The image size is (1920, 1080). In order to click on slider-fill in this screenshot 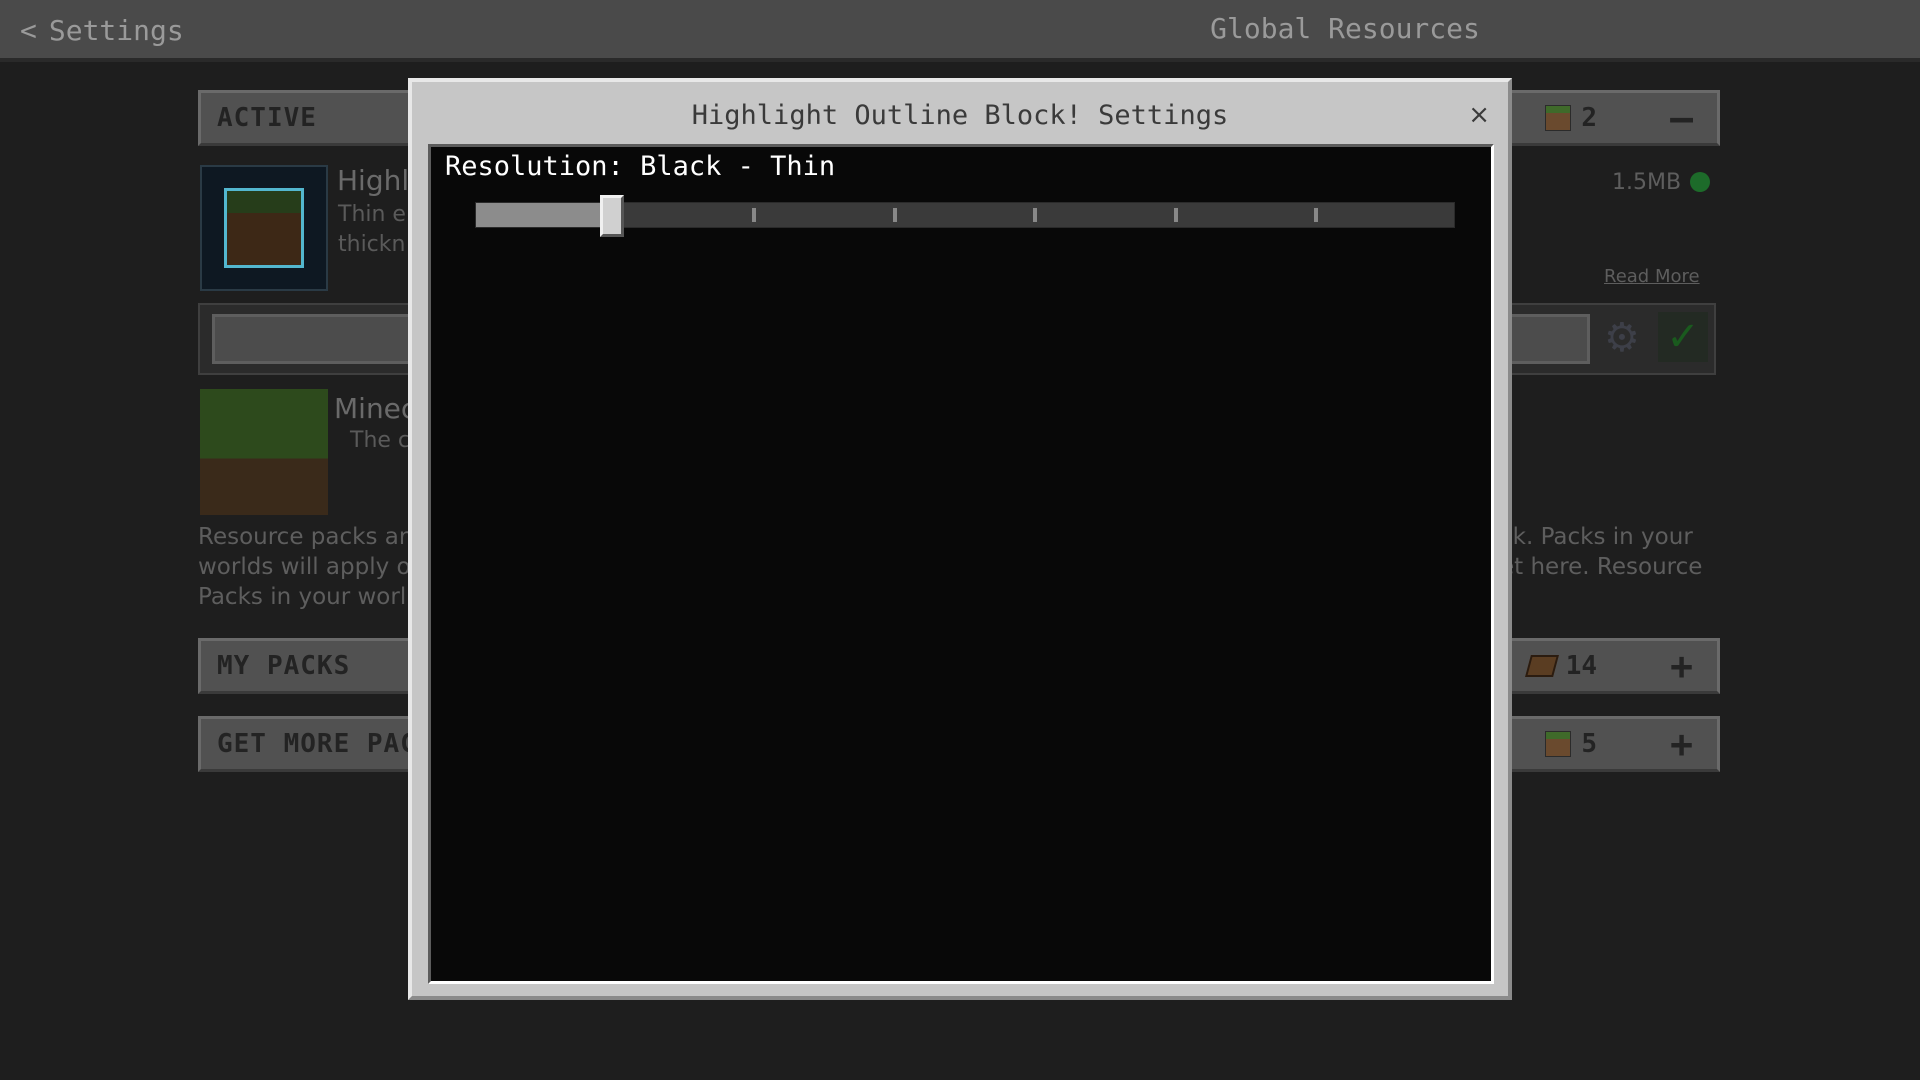, I will do `click(544, 215)`.